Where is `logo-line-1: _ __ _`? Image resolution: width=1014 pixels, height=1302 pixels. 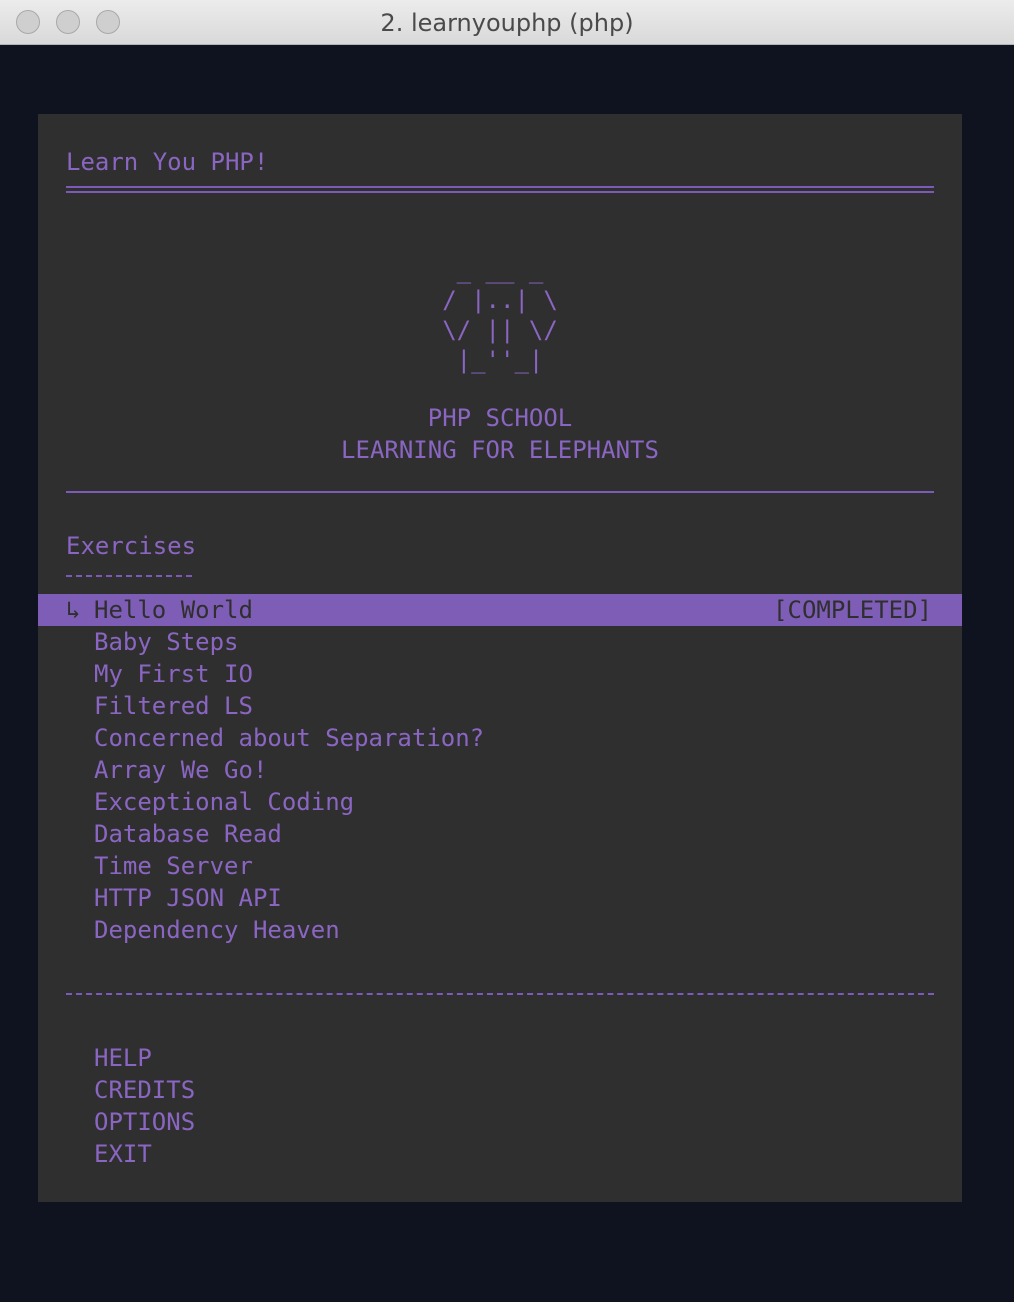 logo-line-1: _ __ _ is located at coordinates (500, 270).